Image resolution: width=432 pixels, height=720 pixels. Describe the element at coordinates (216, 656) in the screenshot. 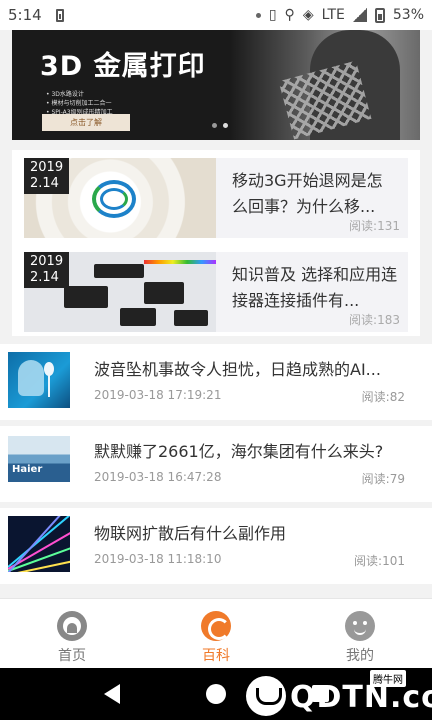

I see `tab-label: 百科` at that location.